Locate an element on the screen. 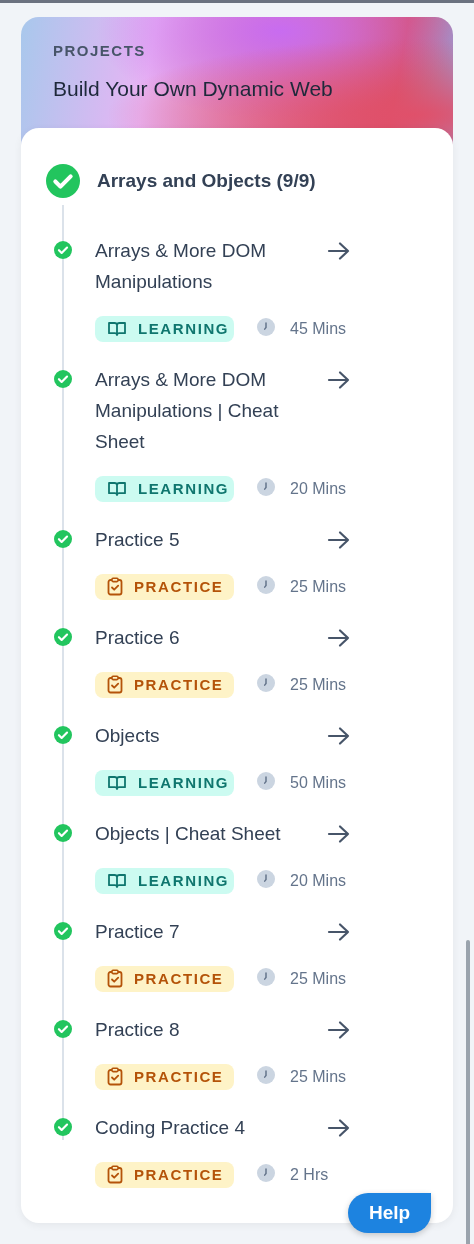  duration-label: 50 Mins is located at coordinates (318, 782).